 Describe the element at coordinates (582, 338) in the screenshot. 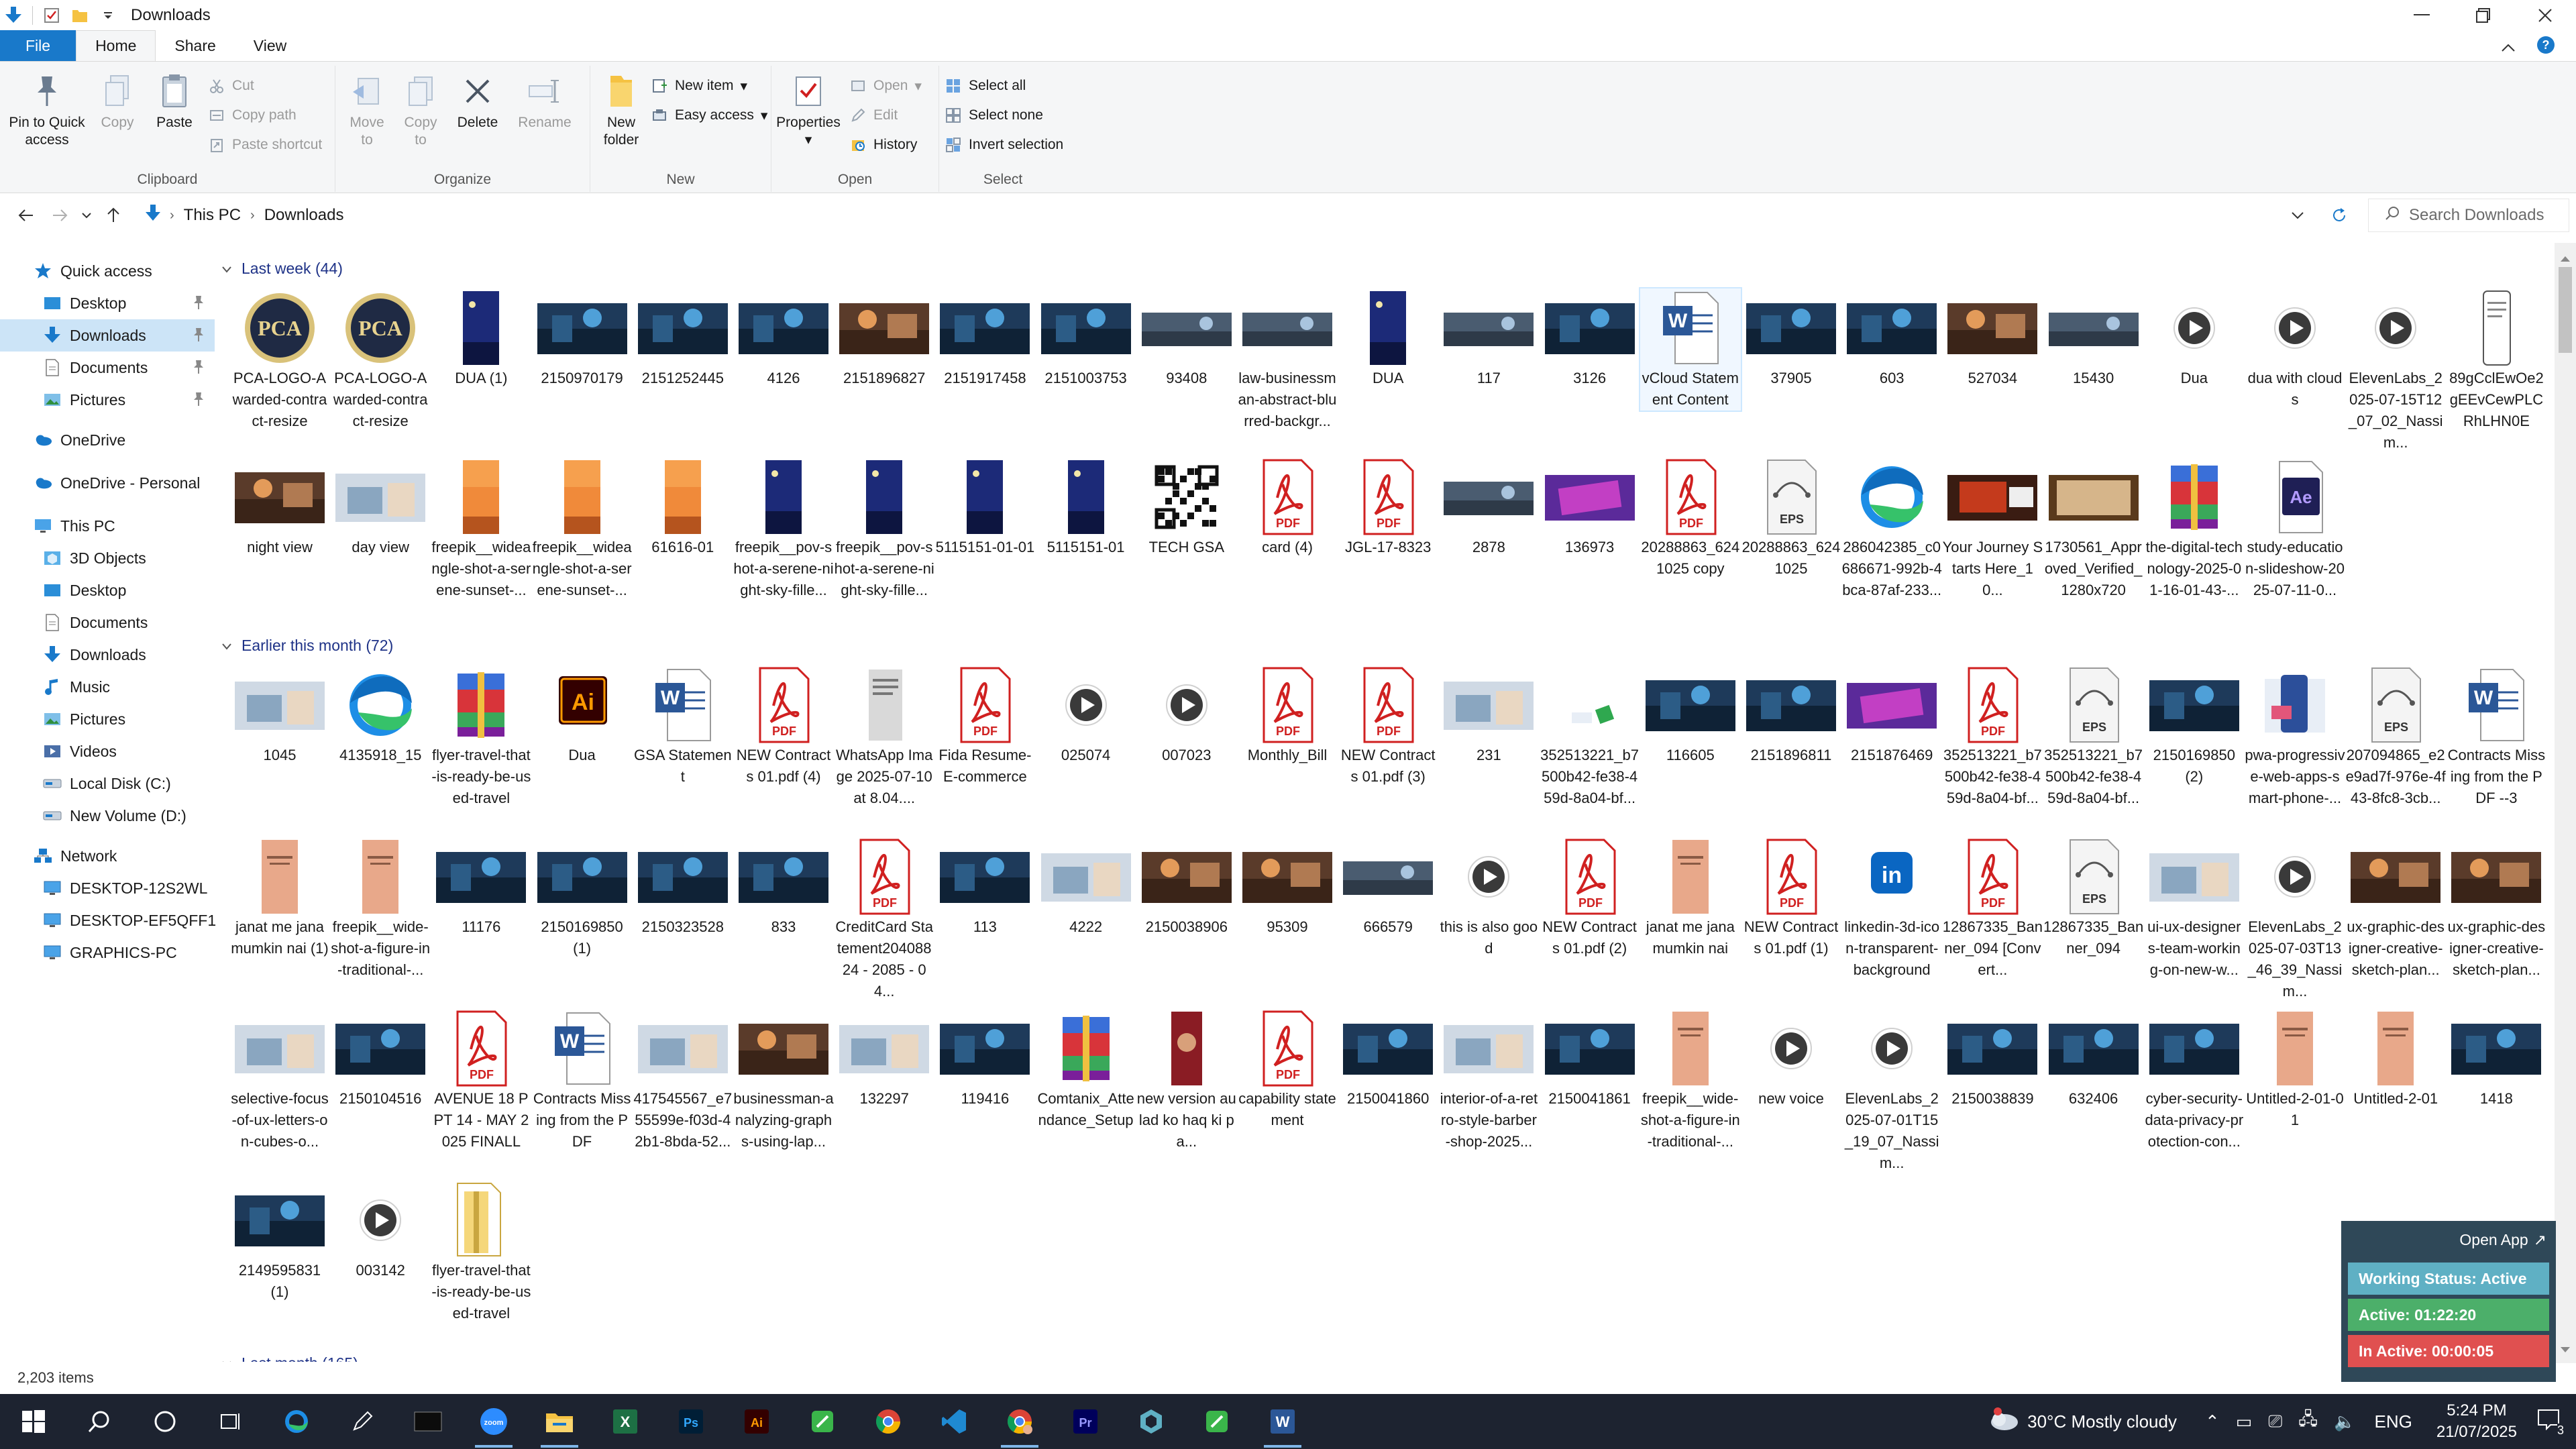

I see `file-tile: 2150970179` at that location.